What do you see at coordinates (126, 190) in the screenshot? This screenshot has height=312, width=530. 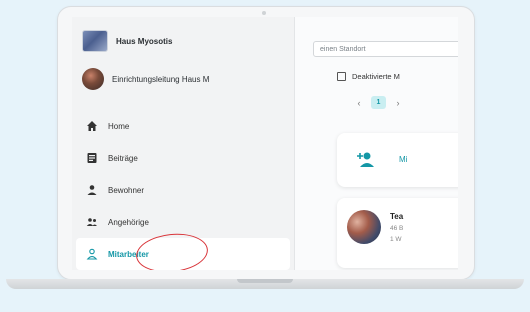 I see `sidebar-item-label: Bewohner` at bounding box center [126, 190].